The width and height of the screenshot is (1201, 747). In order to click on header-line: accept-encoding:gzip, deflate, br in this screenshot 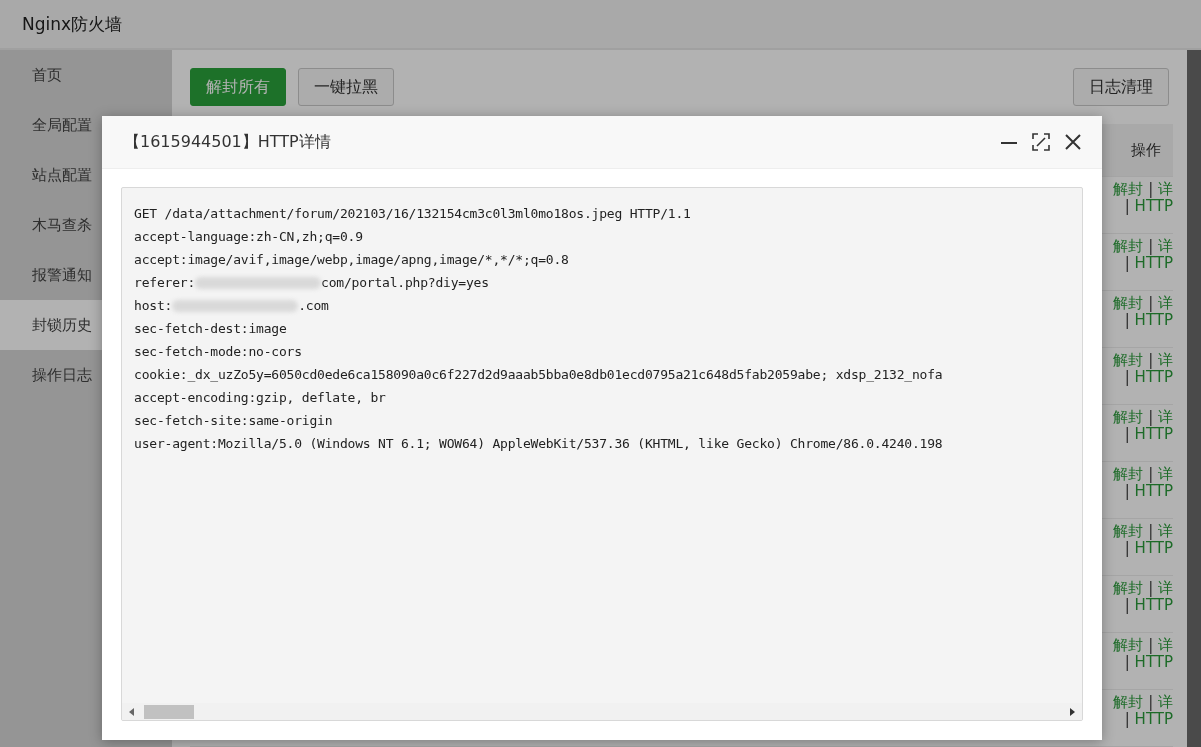, I will do `click(260, 398)`.